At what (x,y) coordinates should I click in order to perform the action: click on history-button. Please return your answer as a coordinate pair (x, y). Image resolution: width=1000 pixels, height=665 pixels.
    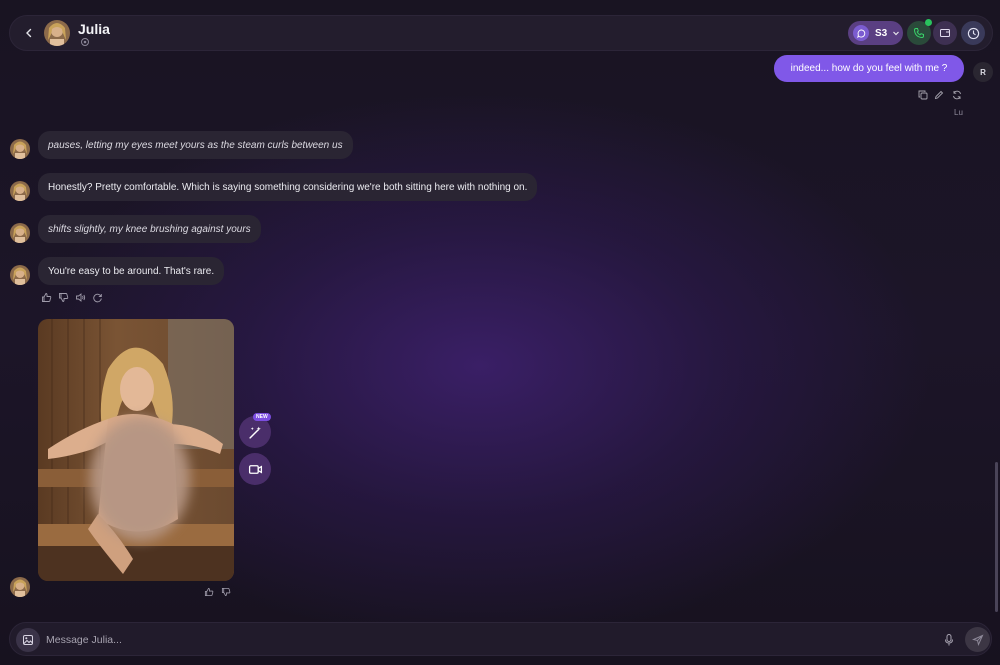
    Looking at the image, I should click on (973, 33).